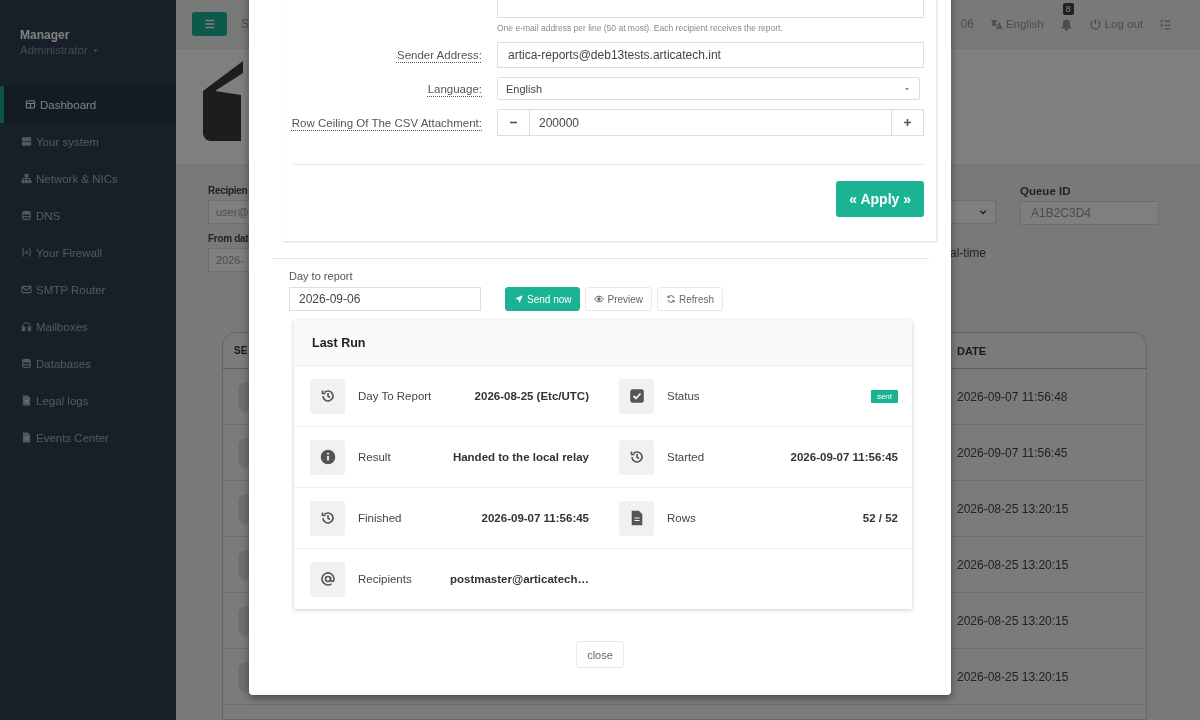 This screenshot has height=720, width=1200. What do you see at coordinates (880, 518) in the screenshot?
I see `field-value: 52 / 52` at bounding box center [880, 518].